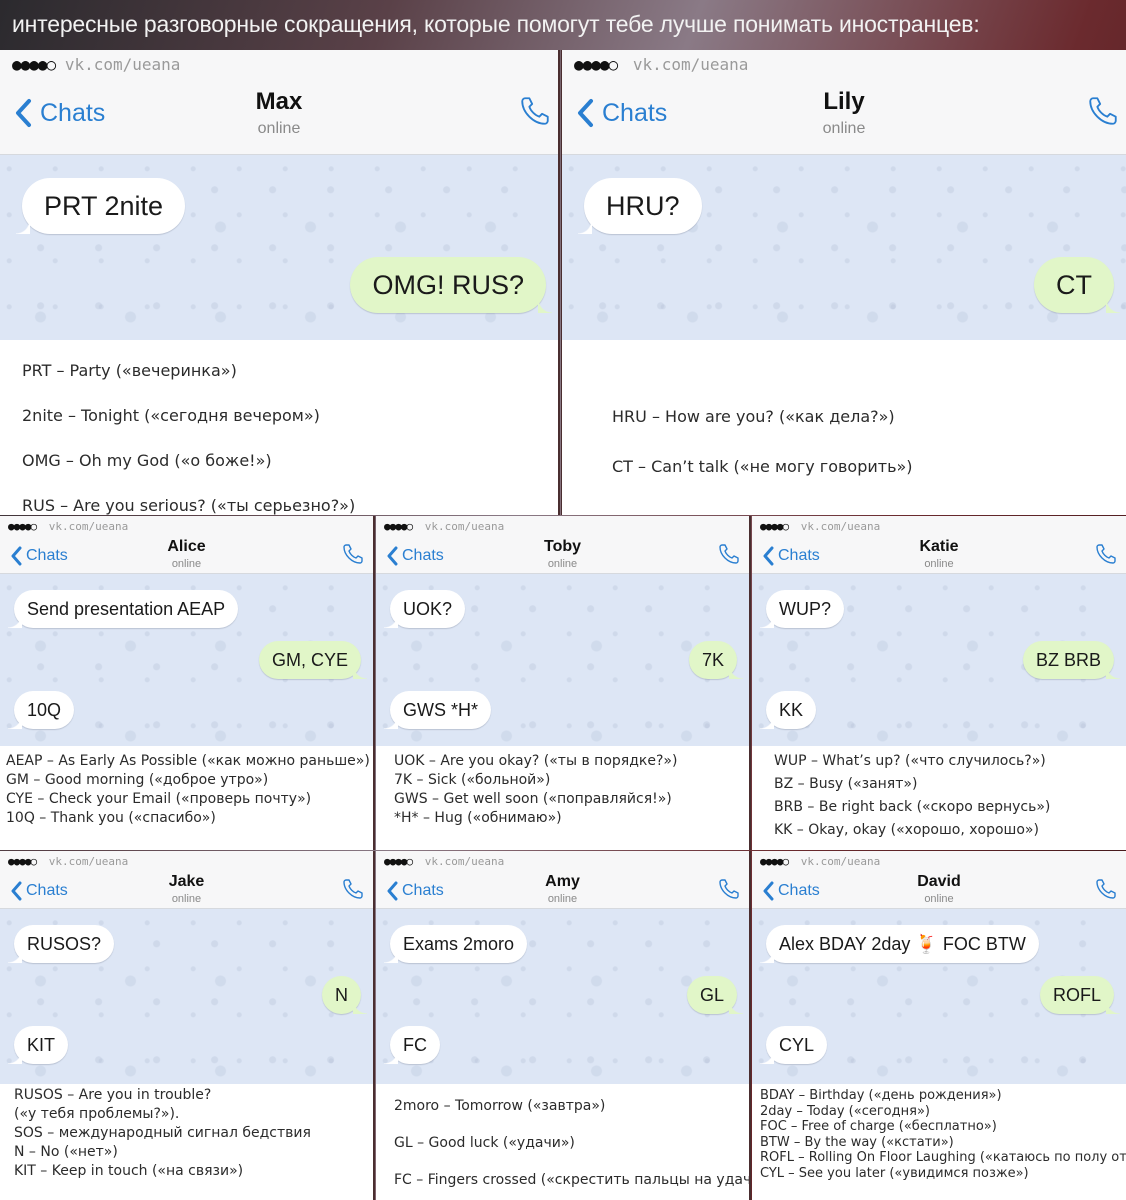 The image size is (1126, 1200). Describe the element at coordinates (844, 117) in the screenshot. I see `nav-bar: Chats Lily online` at that location.